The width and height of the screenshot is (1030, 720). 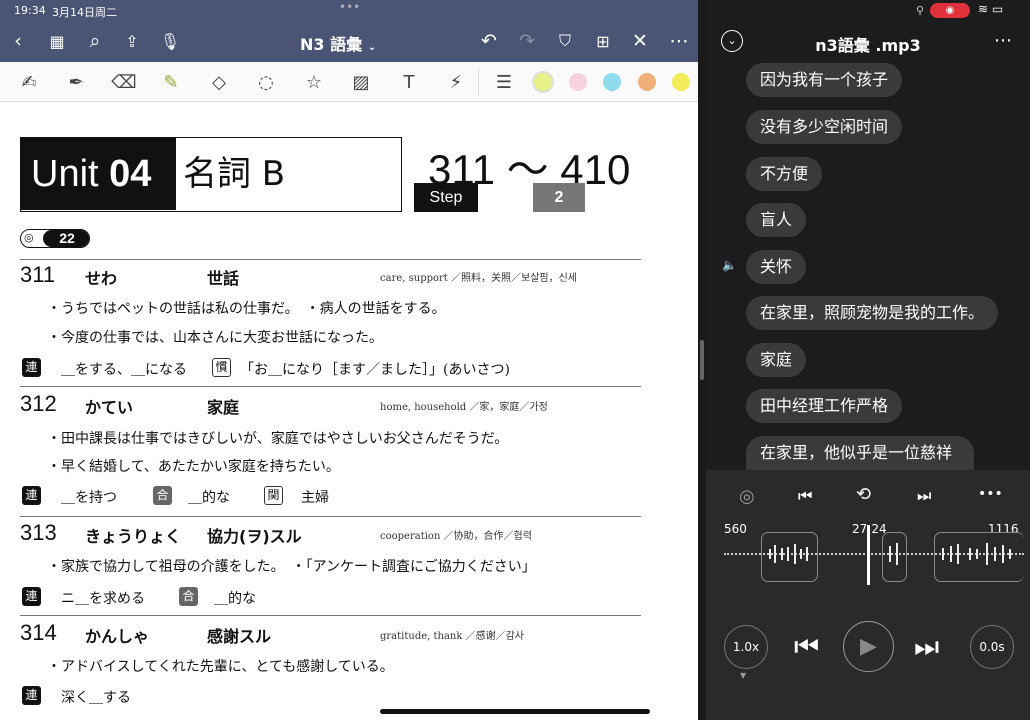 What do you see at coordinates (66, 238) in the screenshot?
I see `audio-track-number: 22` at bounding box center [66, 238].